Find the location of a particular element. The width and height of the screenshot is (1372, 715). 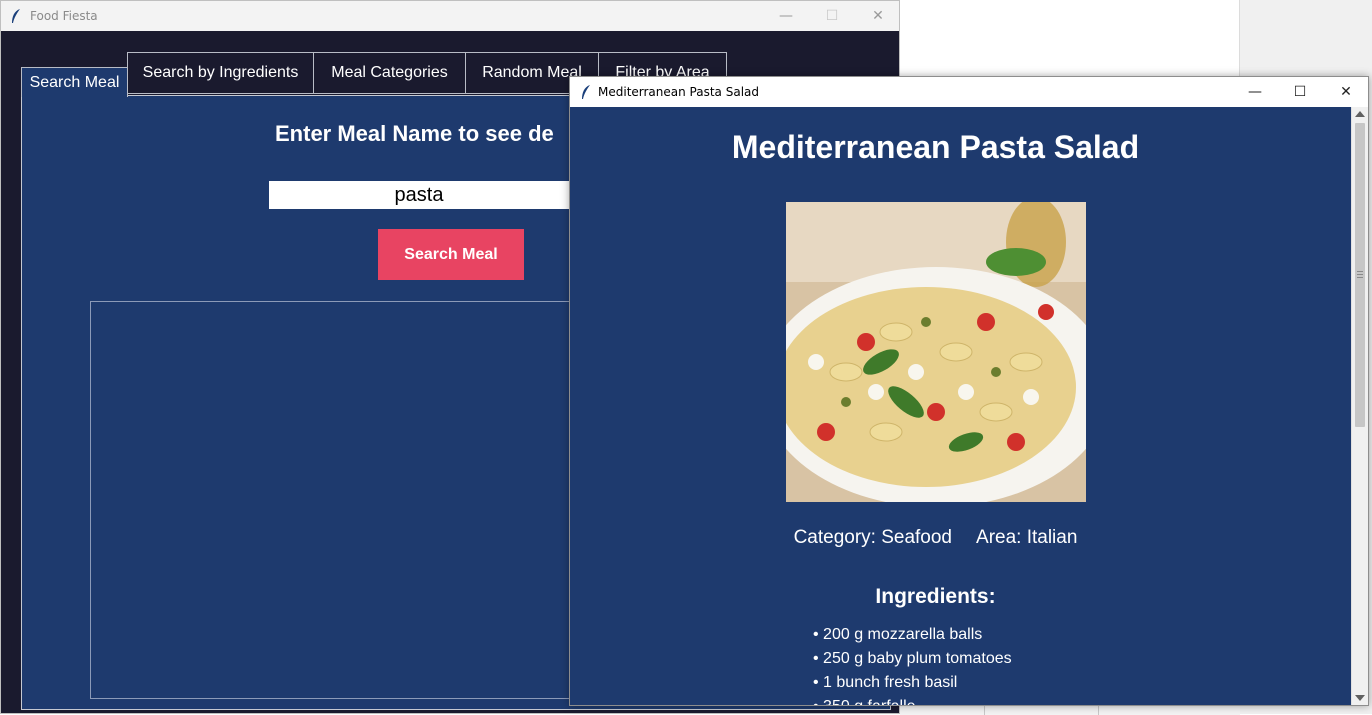

meal-title: Mediterranean Pasta Salad is located at coordinates (935, 147).